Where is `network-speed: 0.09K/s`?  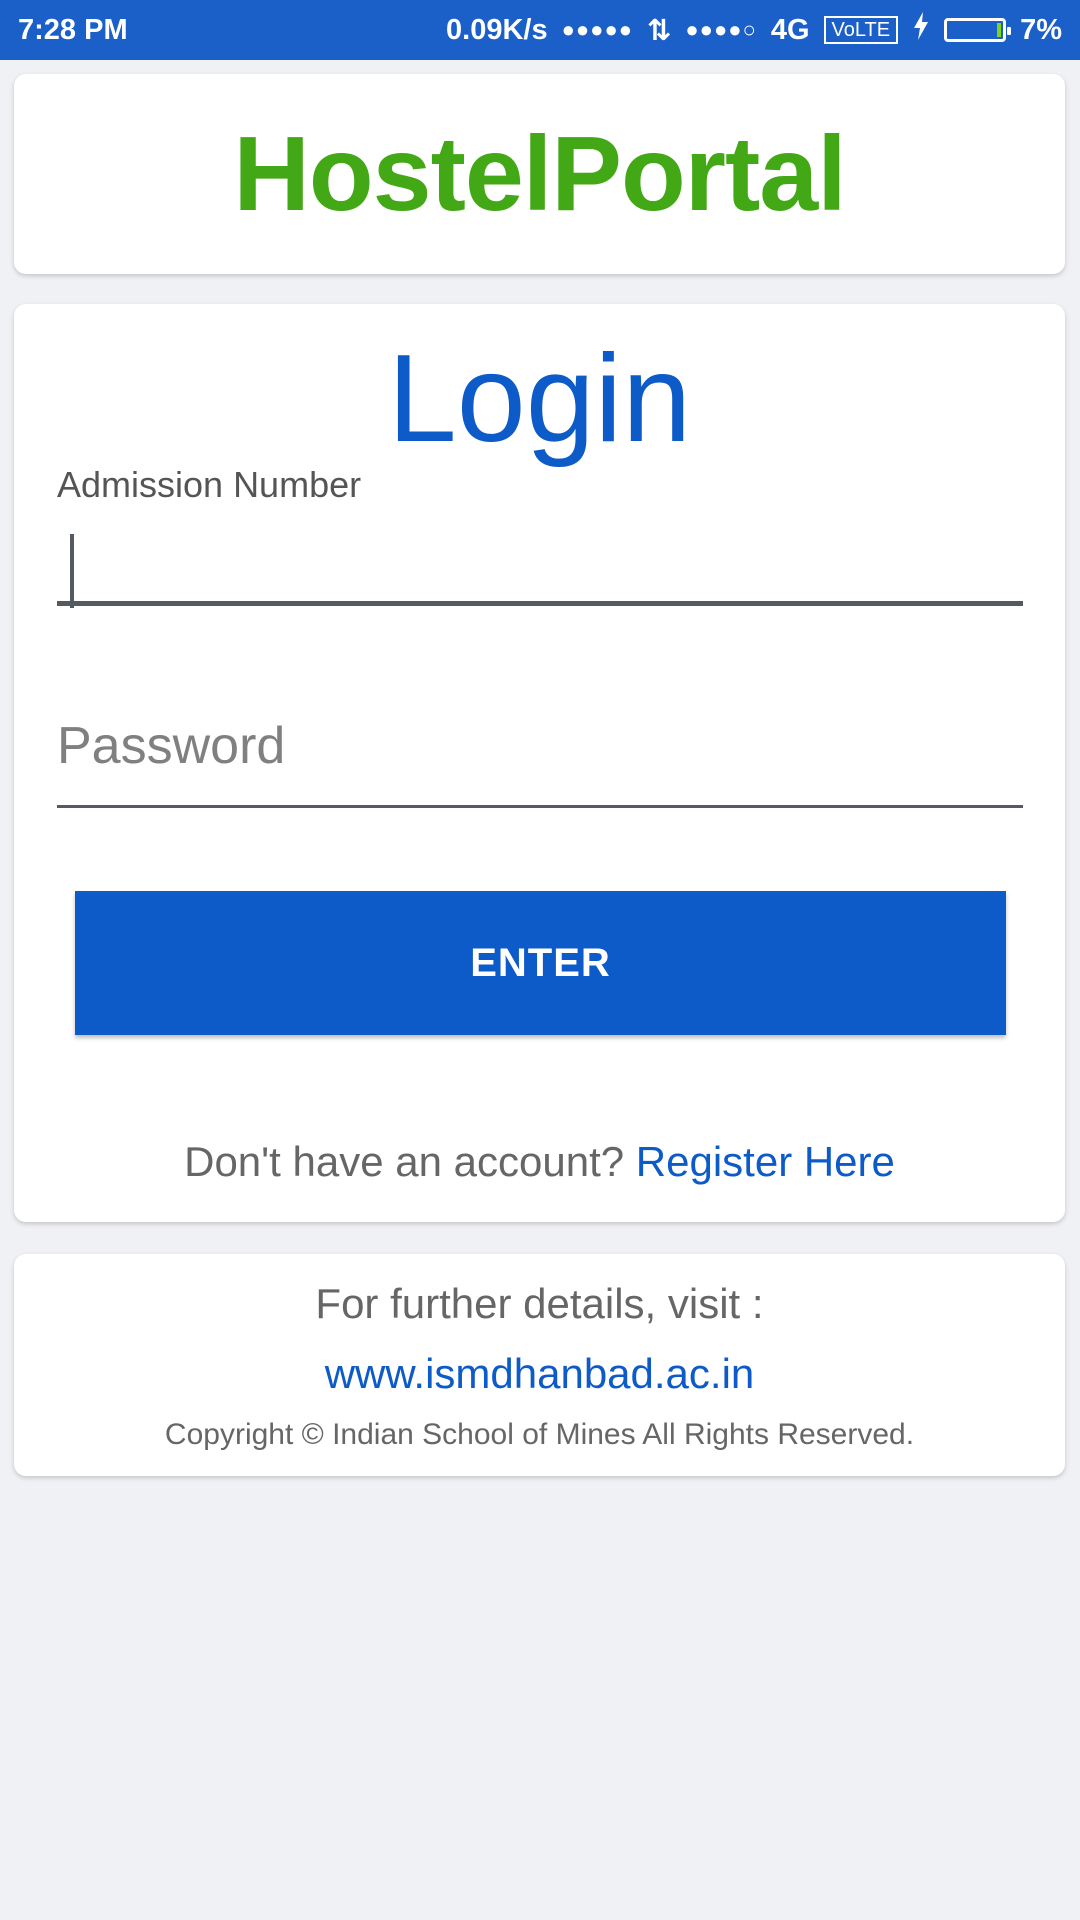 network-speed: 0.09K/s is located at coordinates (497, 29).